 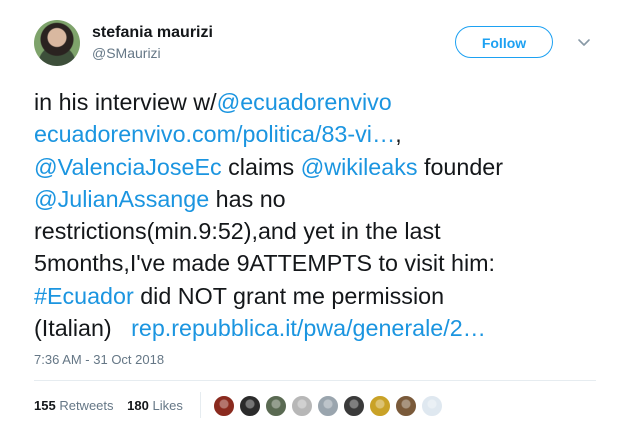 I want to click on stats-separator, so click(x=200, y=405).